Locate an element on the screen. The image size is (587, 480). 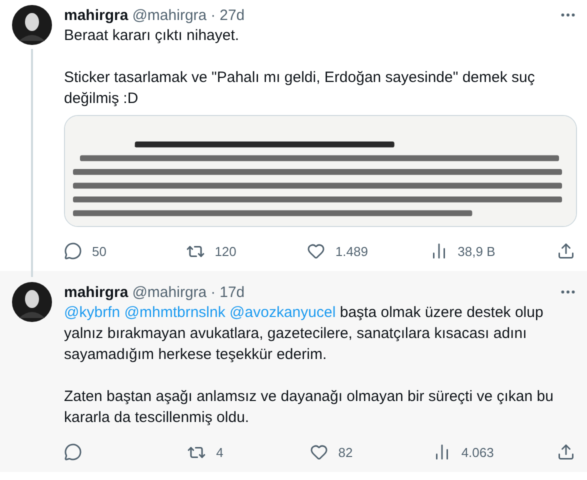
retweet-button: 120 is located at coordinates (216, 251).